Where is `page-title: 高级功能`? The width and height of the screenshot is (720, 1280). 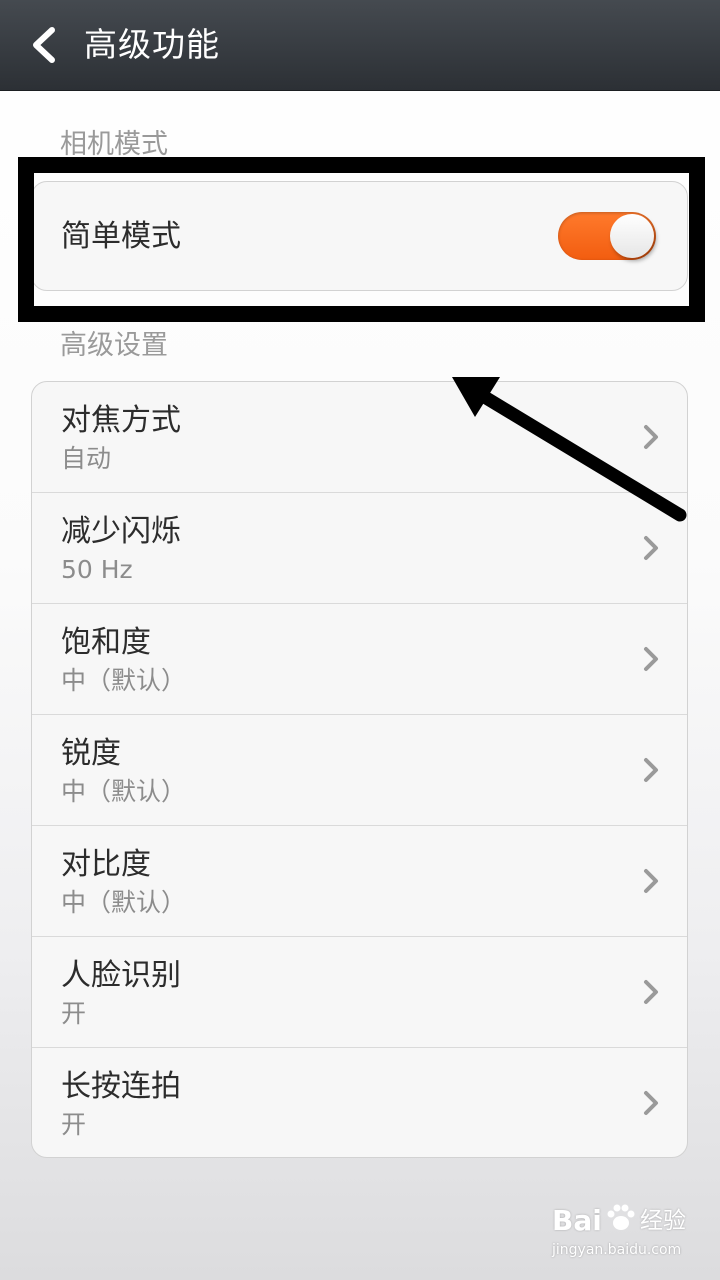
page-title: 高级功能 is located at coordinates (152, 44).